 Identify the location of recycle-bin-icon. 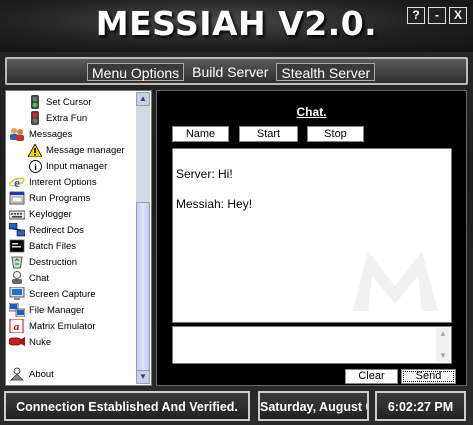
(17, 262).